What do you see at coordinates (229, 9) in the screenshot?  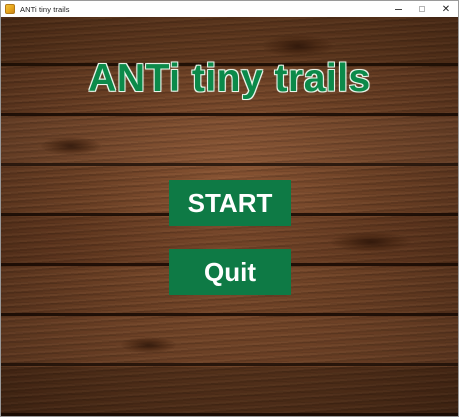 I see `title-bar: ANTi tiny trails ✕` at bounding box center [229, 9].